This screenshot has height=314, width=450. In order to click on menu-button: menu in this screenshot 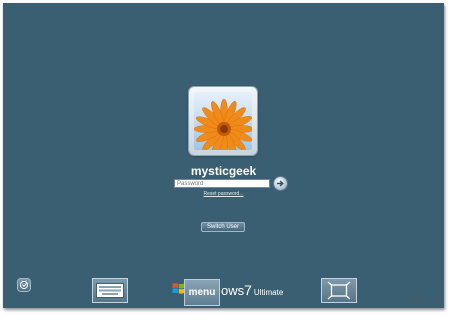, I will do `click(202, 292)`.